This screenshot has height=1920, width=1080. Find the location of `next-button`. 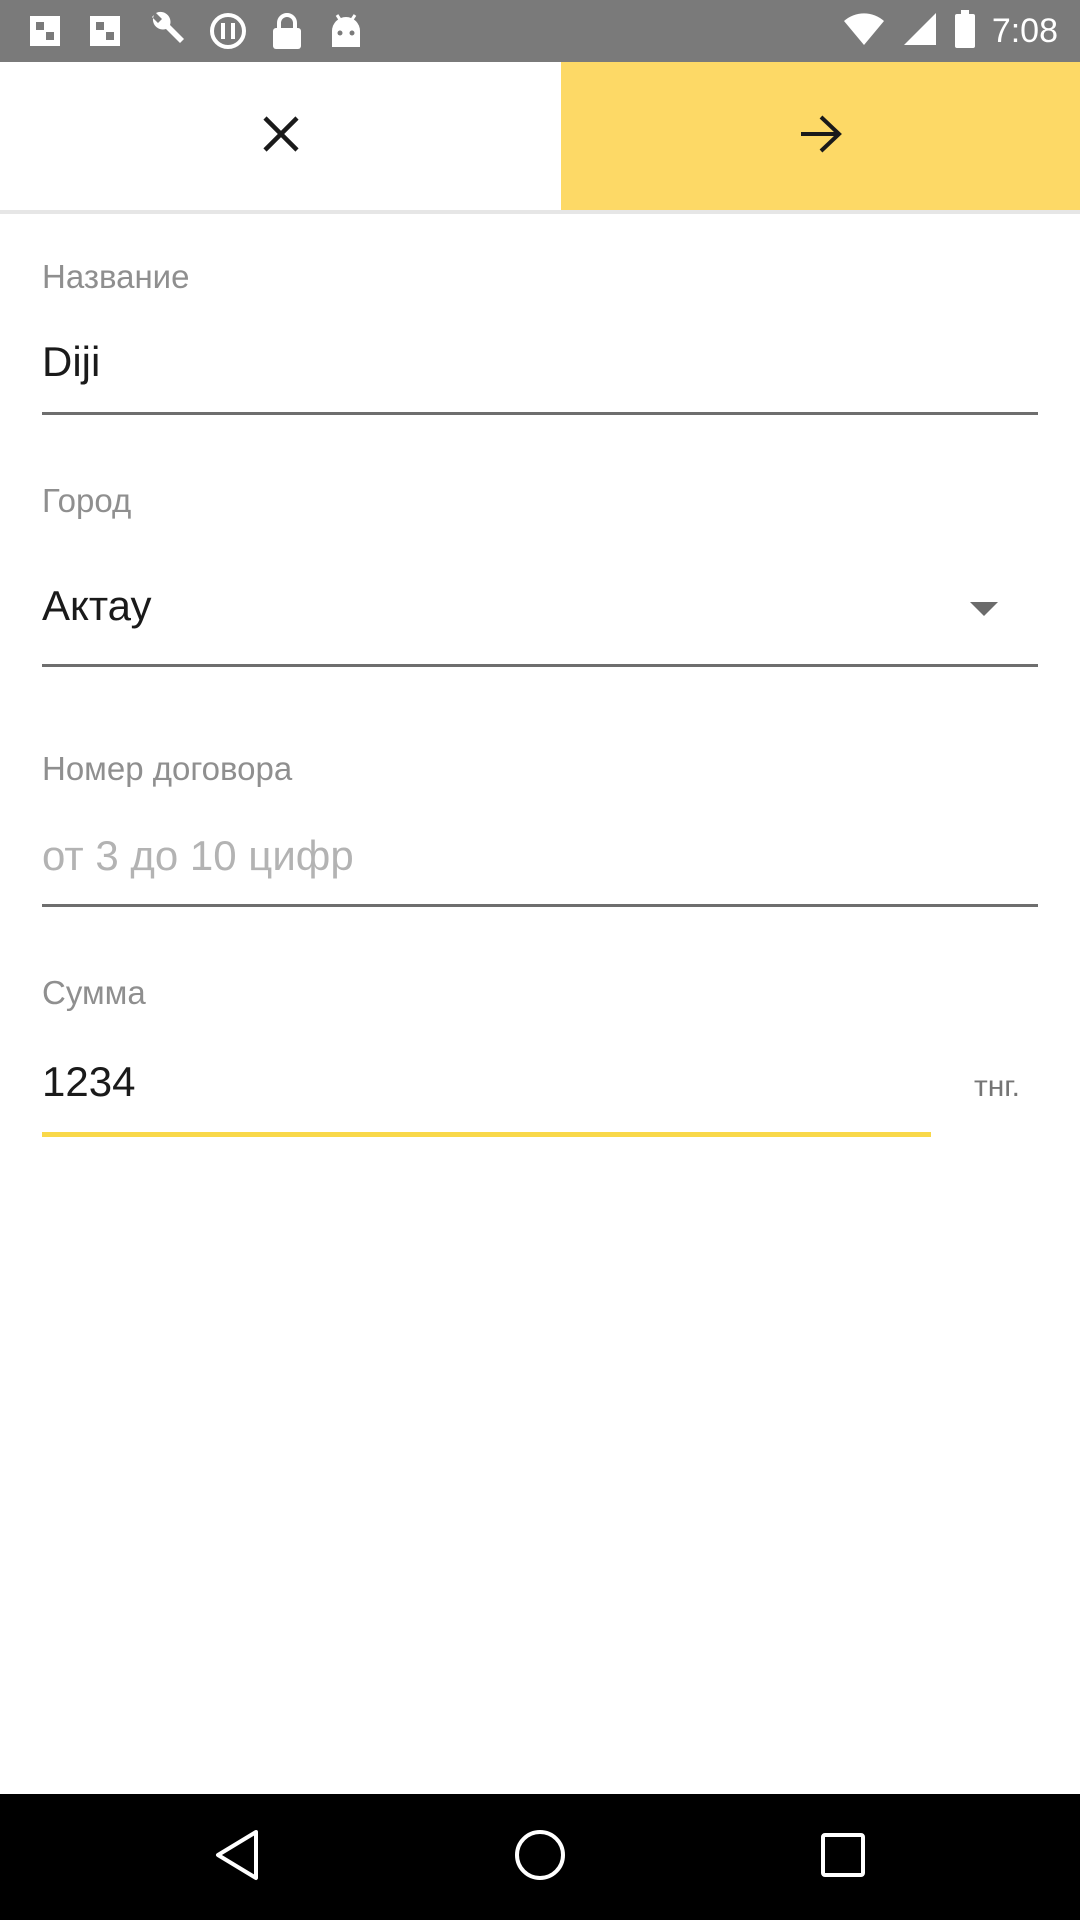

next-button is located at coordinates (820, 136).